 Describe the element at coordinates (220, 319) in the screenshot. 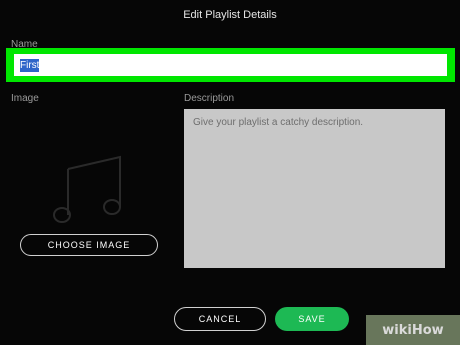

I see `cancel-button: CANCEL` at that location.